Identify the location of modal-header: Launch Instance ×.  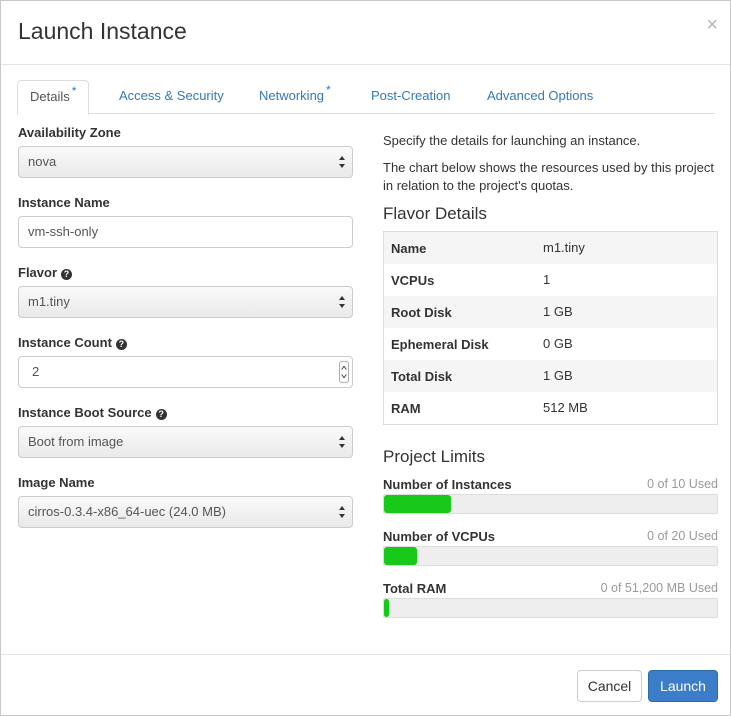
(365, 33).